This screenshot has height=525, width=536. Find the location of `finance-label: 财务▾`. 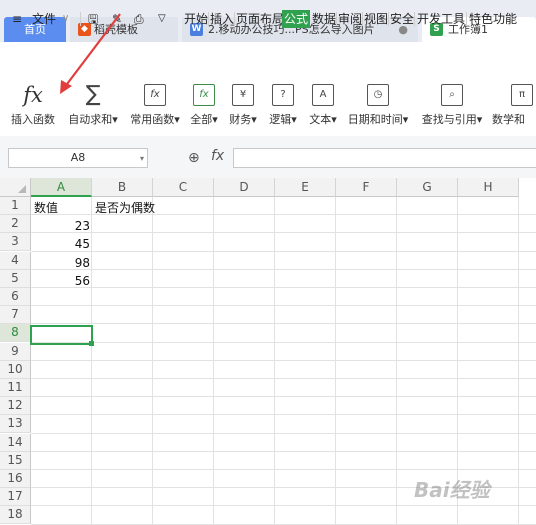

finance-label: 财务▾ is located at coordinates (243, 119).